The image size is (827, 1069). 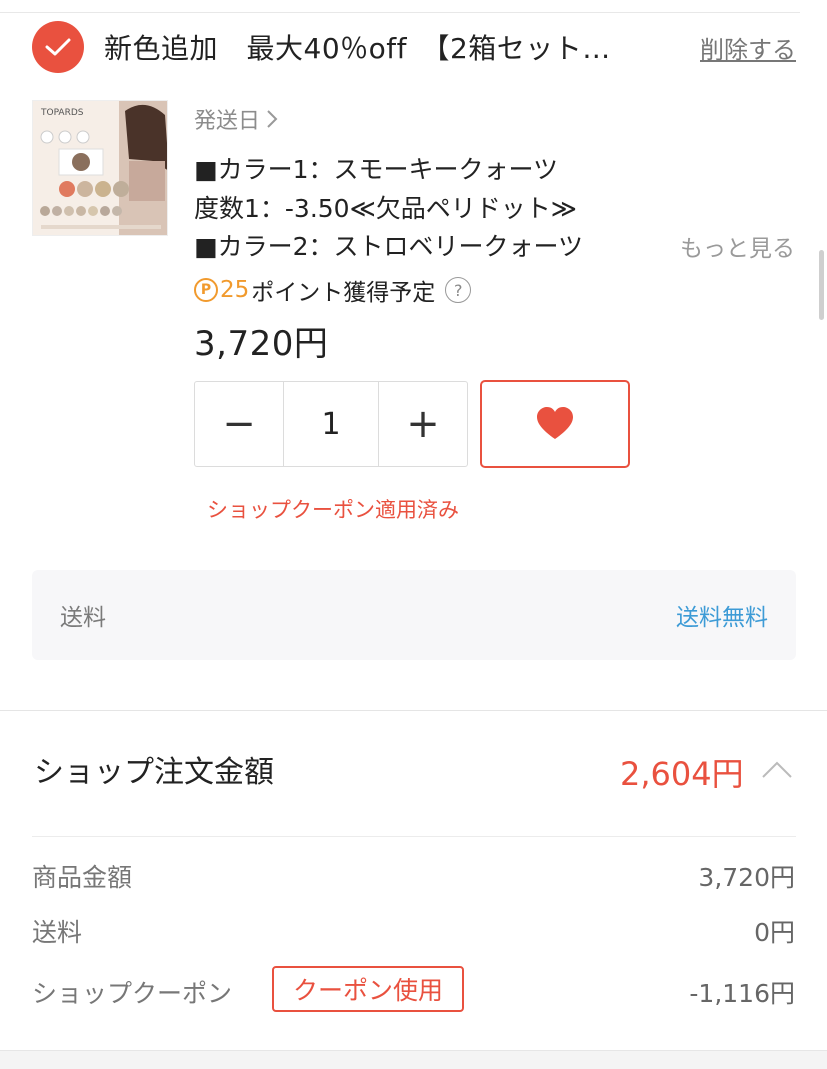 What do you see at coordinates (385, 208) in the screenshot?
I see `spec-power-1: 度数1：-3.50≪欠品ペリドット≫` at bounding box center [385, 208].